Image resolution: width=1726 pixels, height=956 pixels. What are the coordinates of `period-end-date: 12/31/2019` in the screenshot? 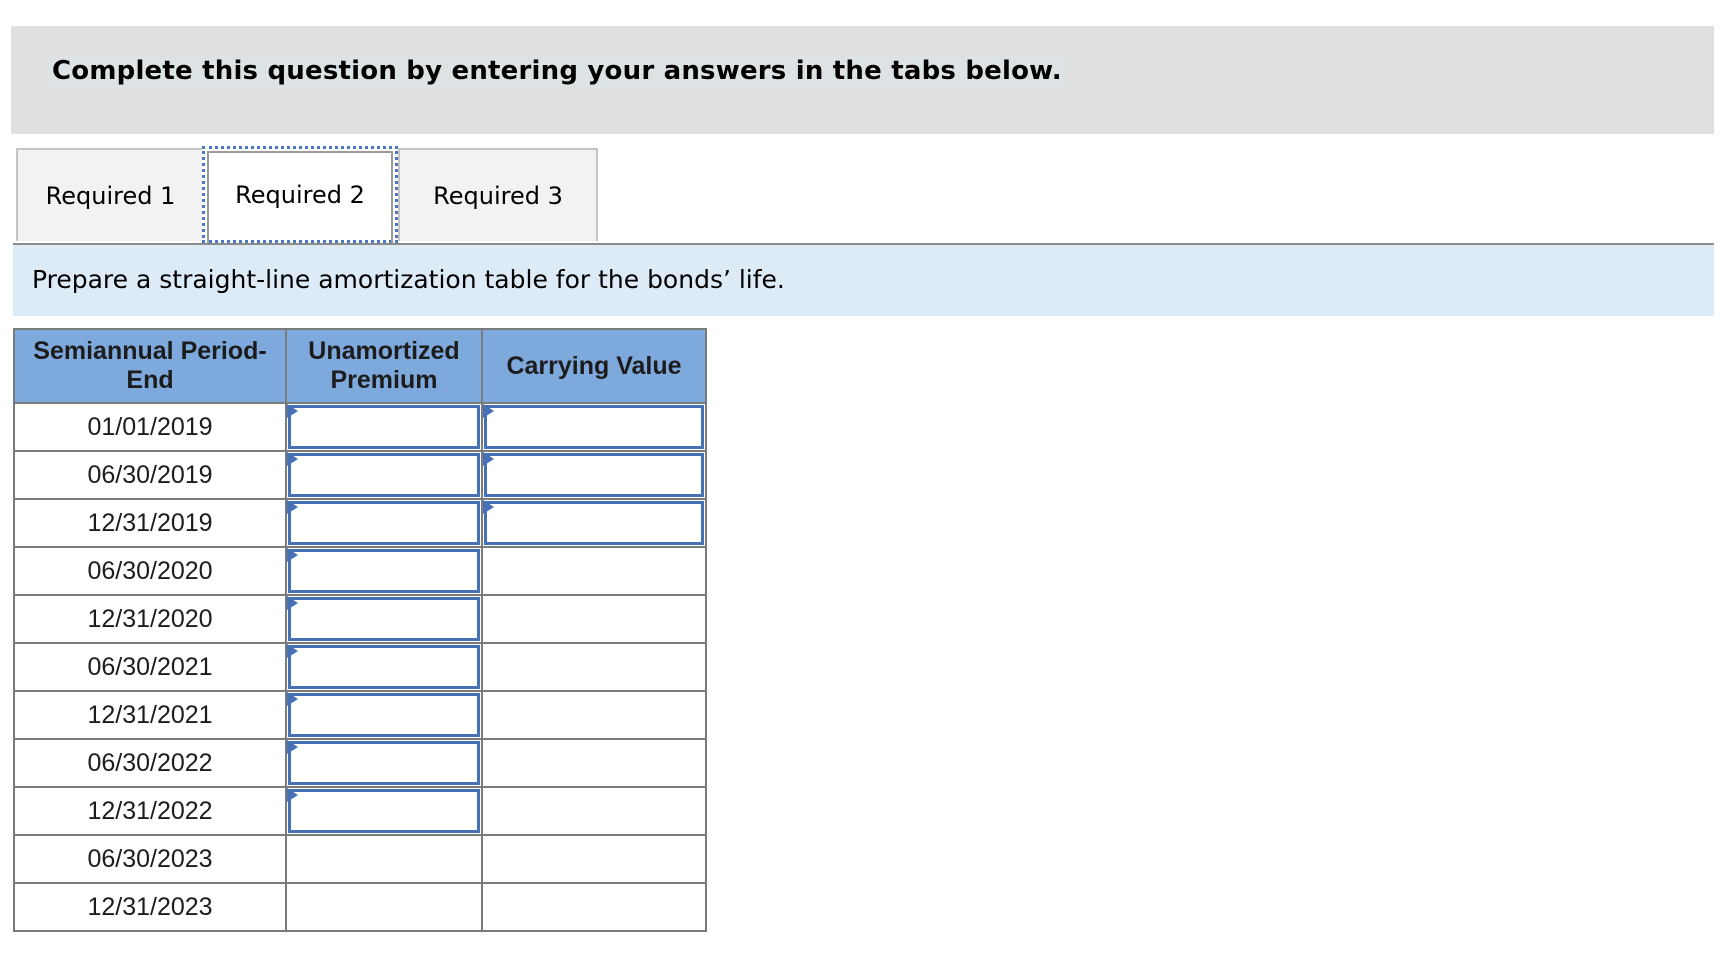 It's located at (150, 523).